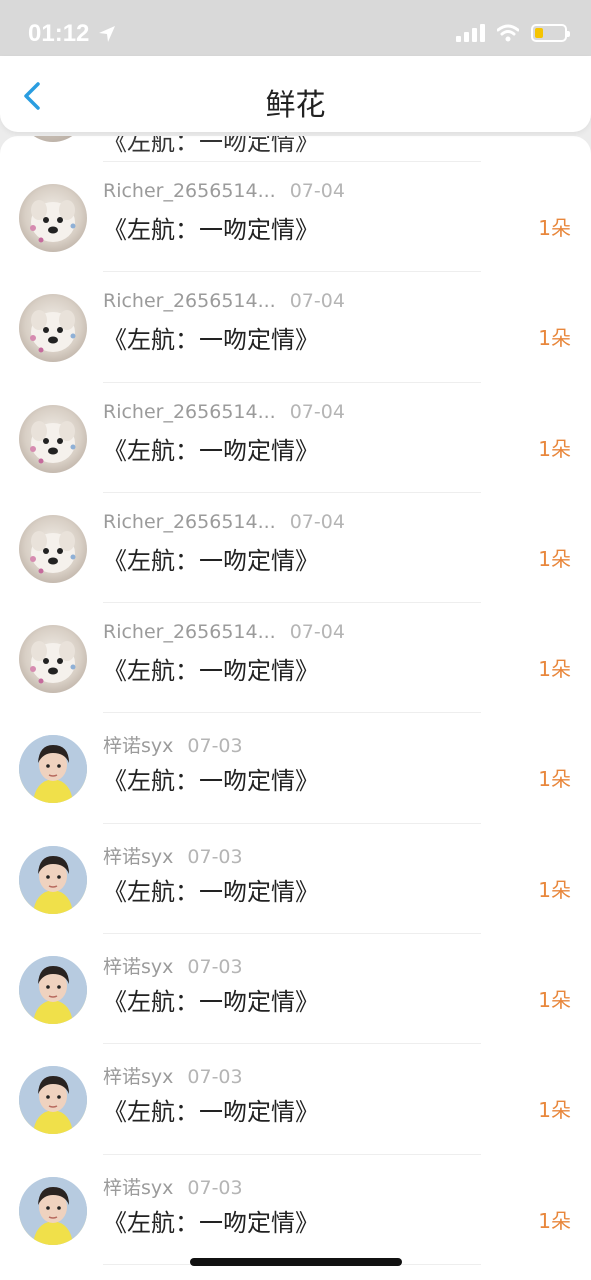 The height and width of the screenshot is (1280, 591). I want to click on home-indicator, so click(296, 1262).